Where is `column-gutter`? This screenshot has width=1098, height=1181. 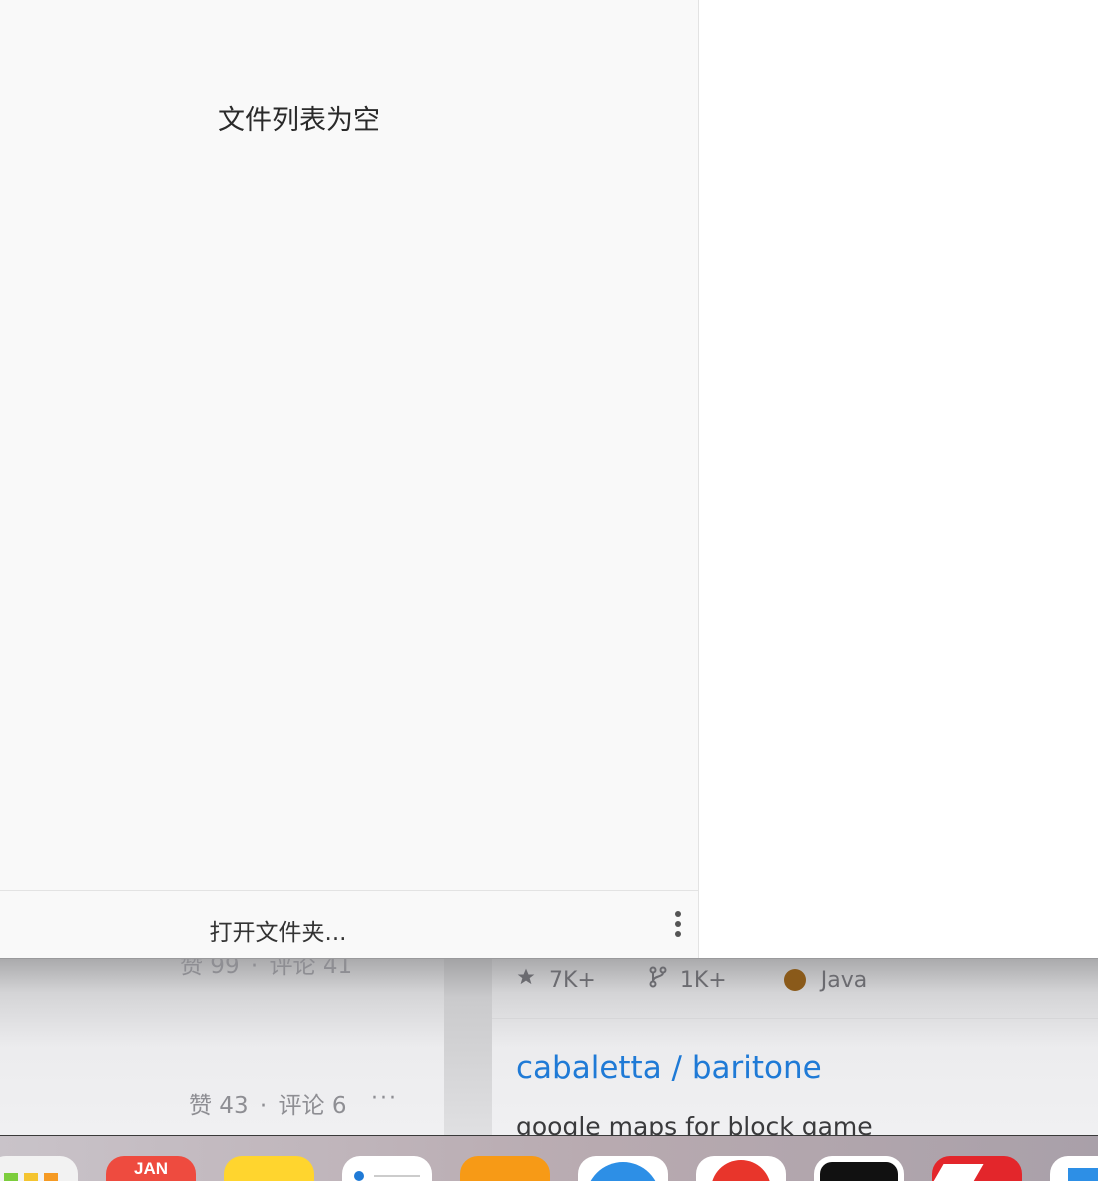
column-gutter is located at coordinates (468, 1046).